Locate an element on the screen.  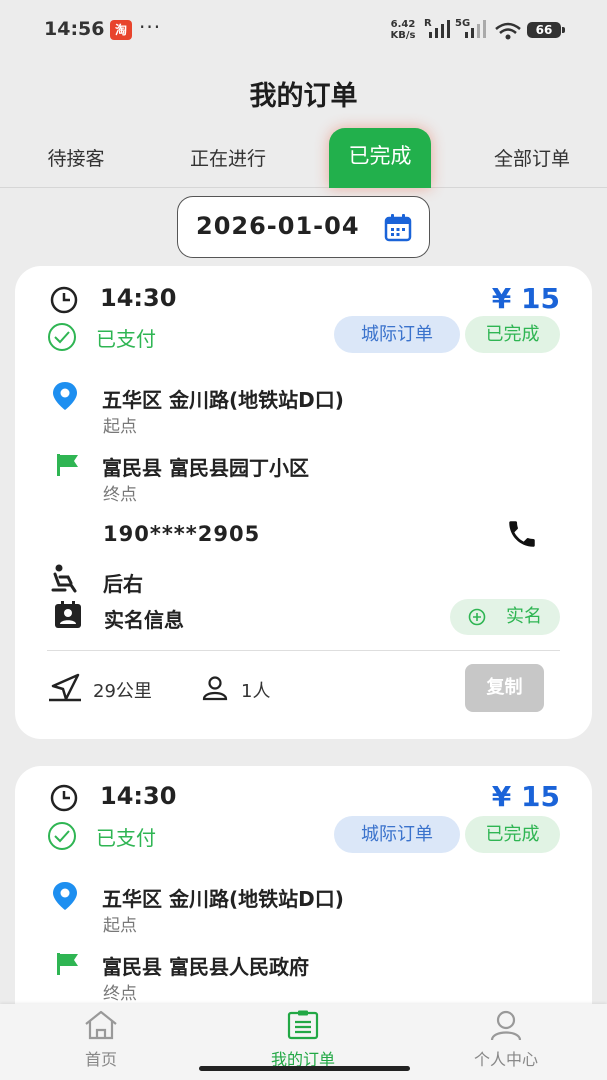
status-time: 14:56 is located at coordinates (74, 29).